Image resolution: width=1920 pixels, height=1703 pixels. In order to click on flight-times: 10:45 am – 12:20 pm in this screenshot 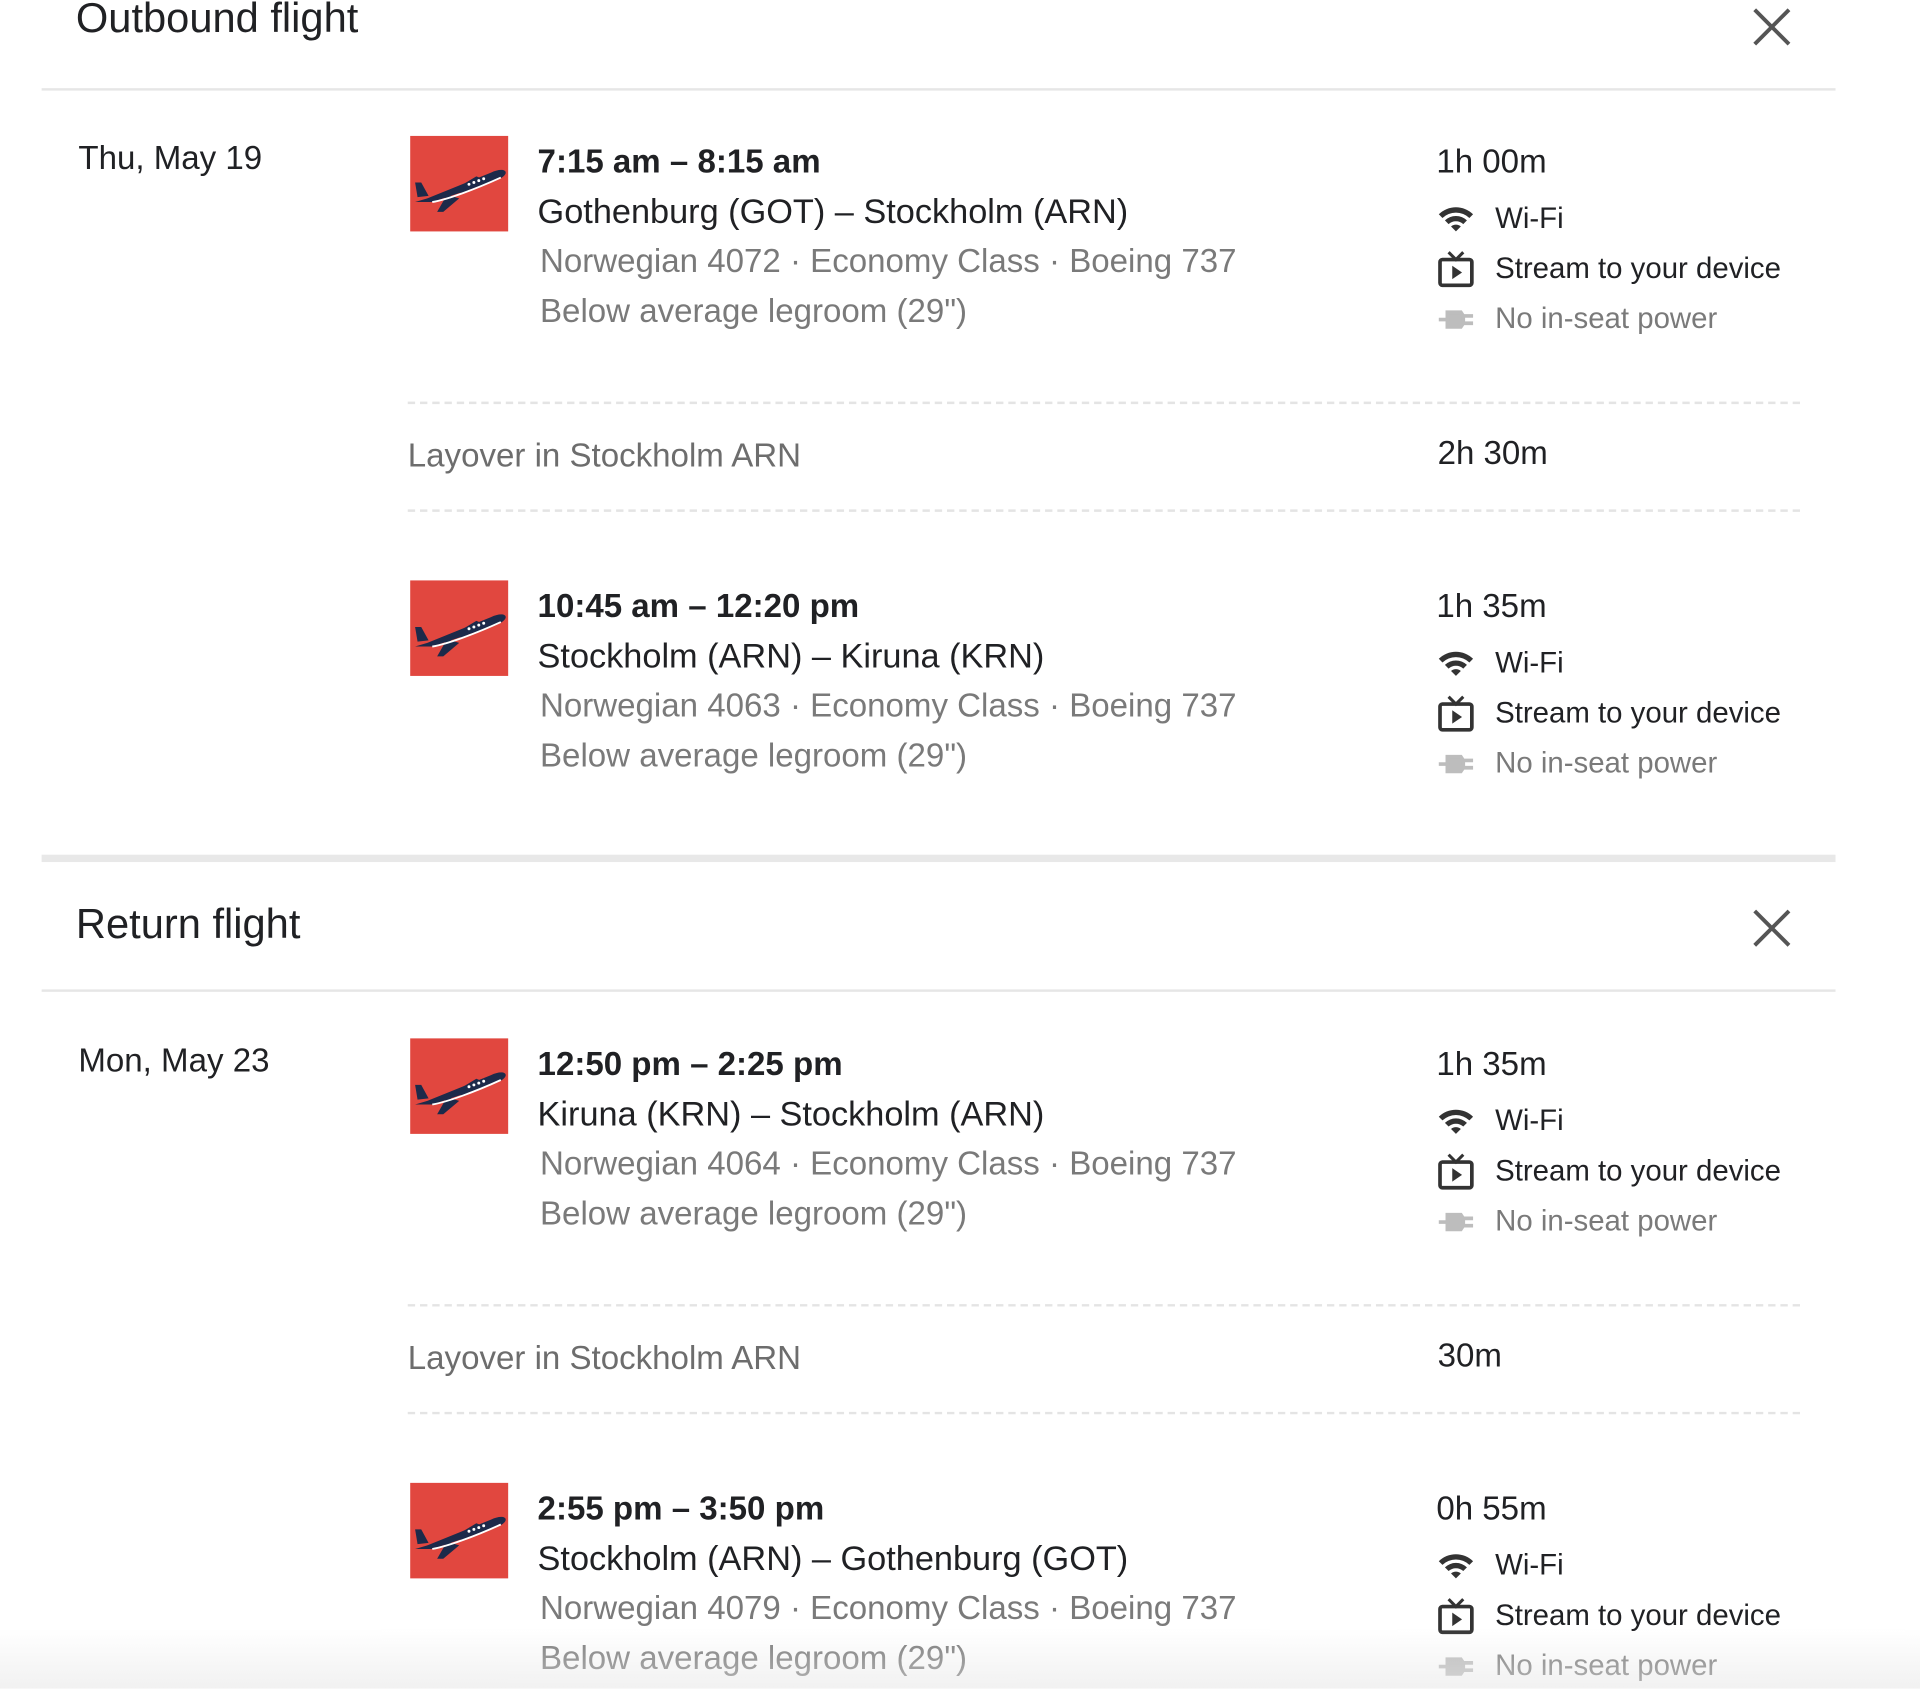, I will do `click(698, 606)`.